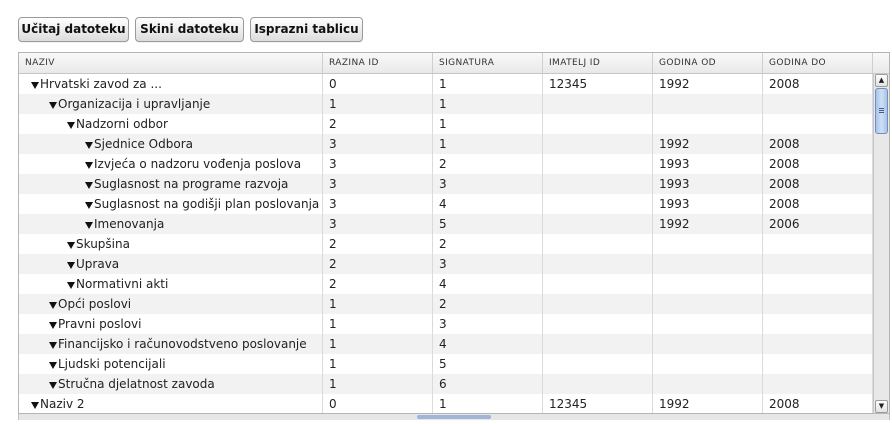  What do you see at coordinates (881, 243) in the screenshot?
I see `vertical-scrollbar: ▲ ▼` at bounding box center [881, 243].